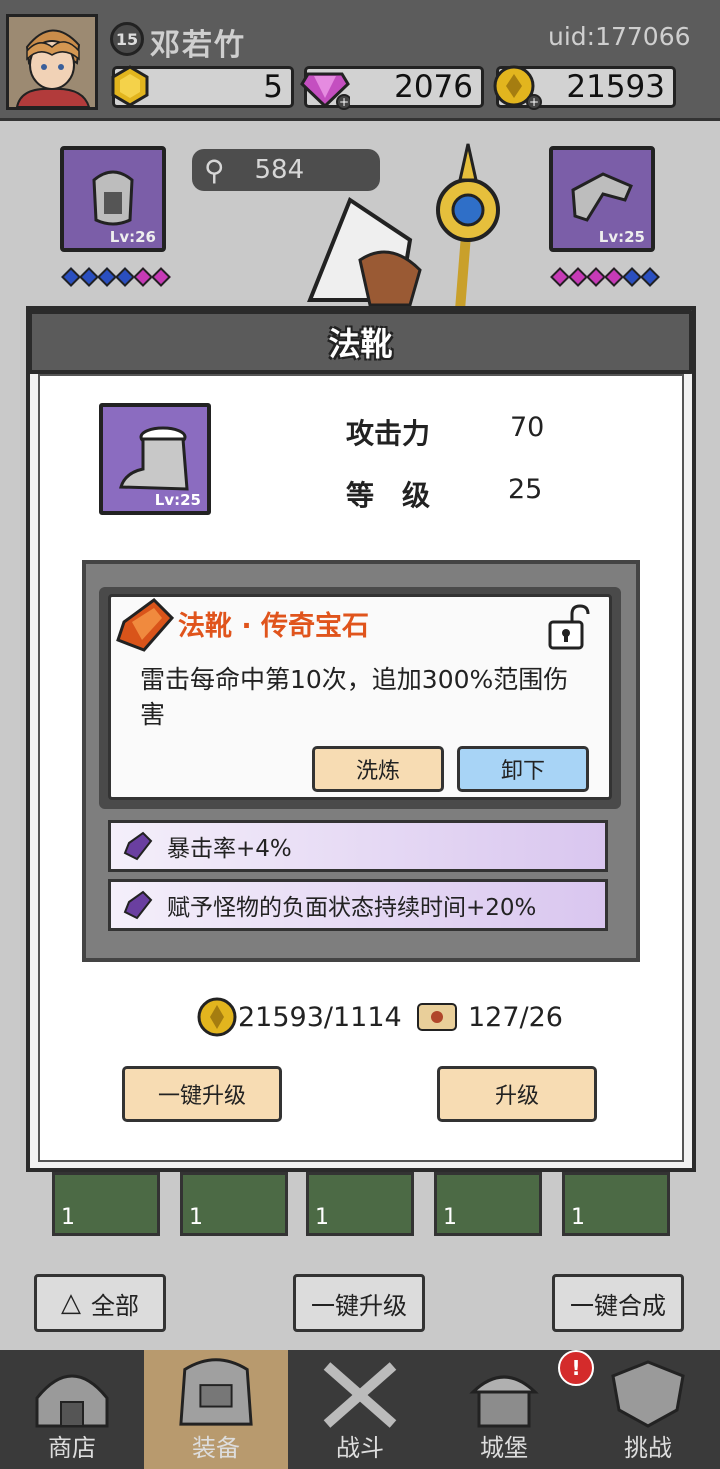  I want to click on stat-attack-label: 攻击力, so click(388, 433).